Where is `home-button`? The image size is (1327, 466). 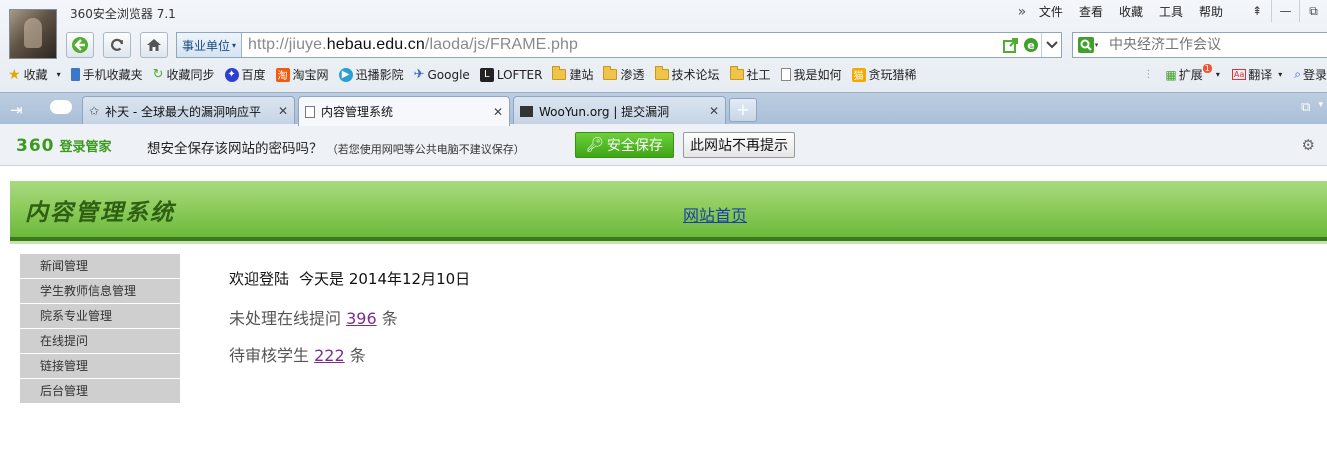 home-button is located at coordinates (154, 45).